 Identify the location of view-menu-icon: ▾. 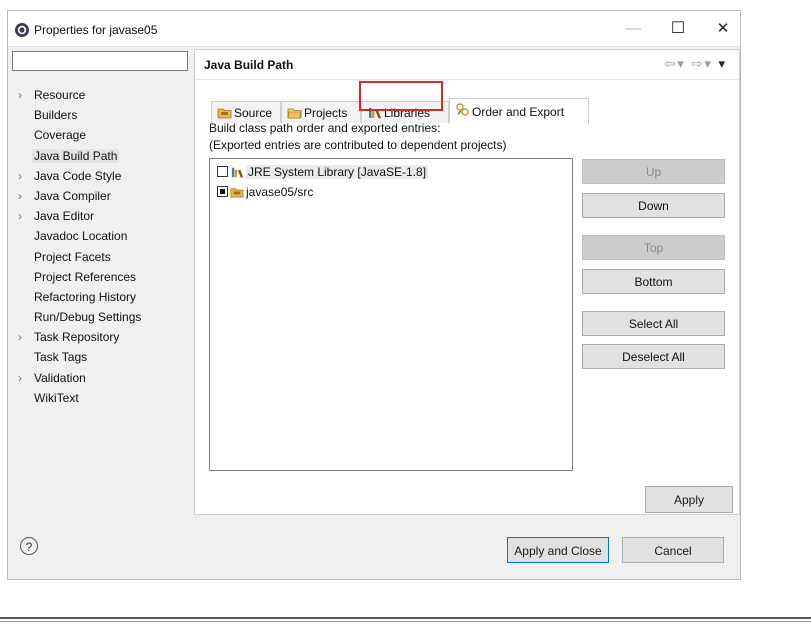
(722, 63).